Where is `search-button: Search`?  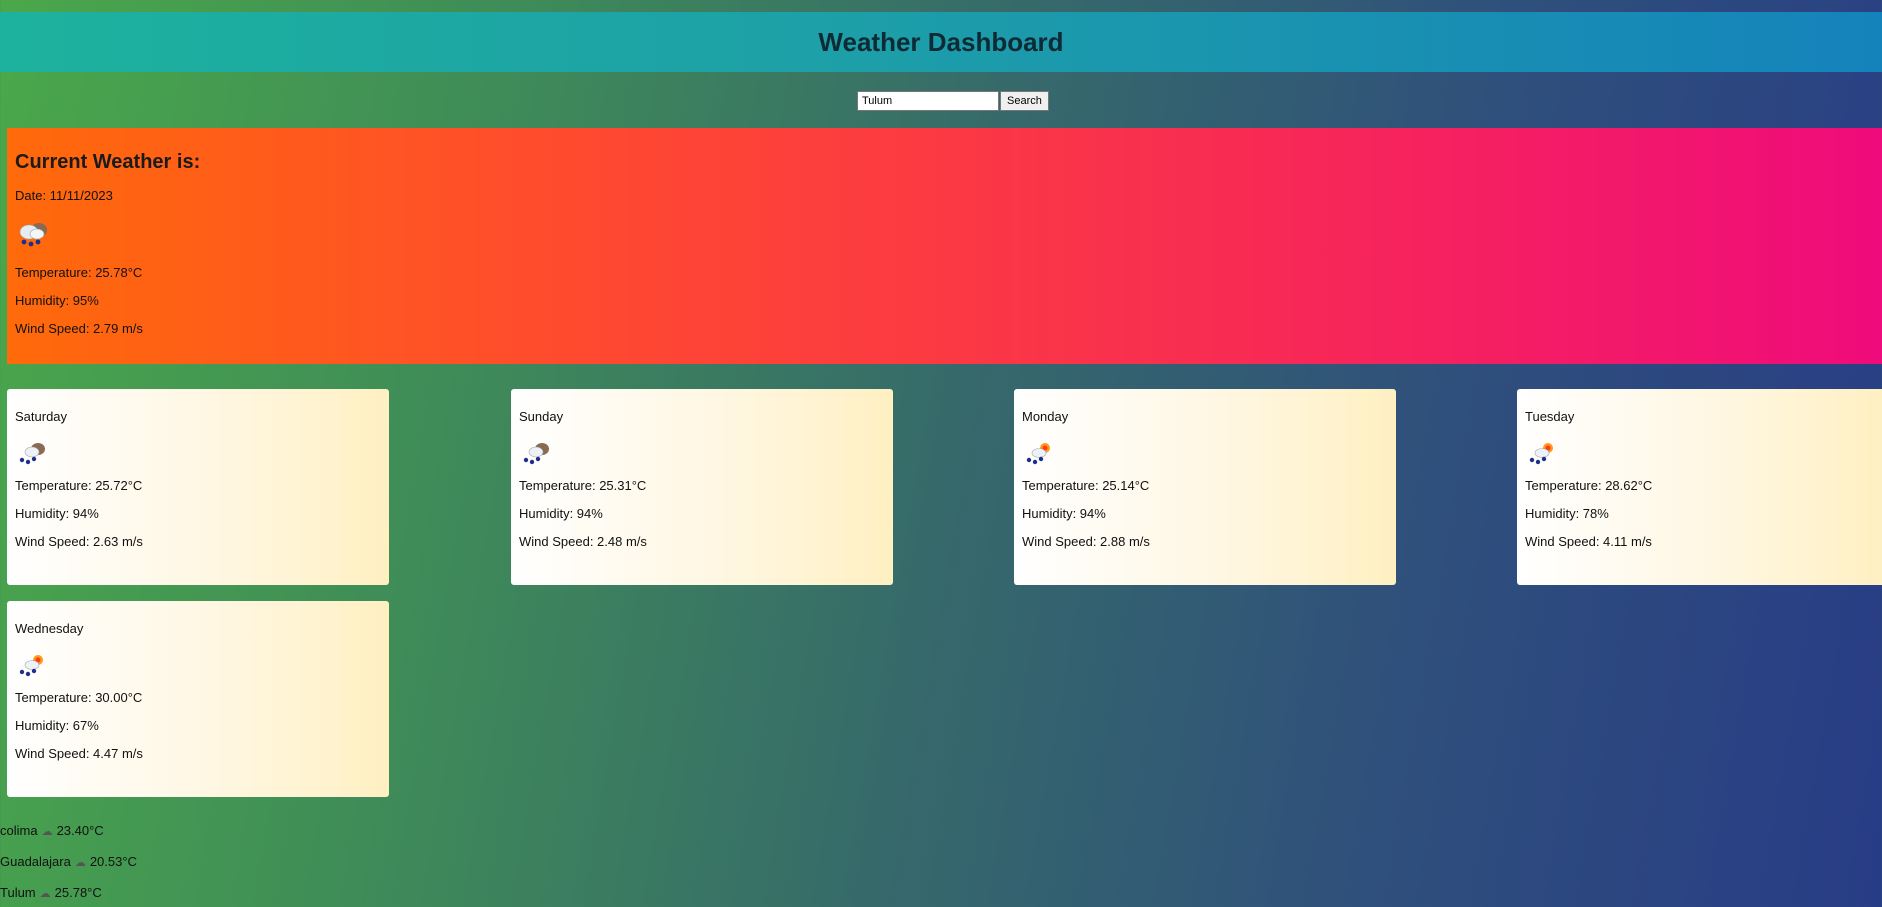
search-button: Search is located at coordinates (1024, 101).